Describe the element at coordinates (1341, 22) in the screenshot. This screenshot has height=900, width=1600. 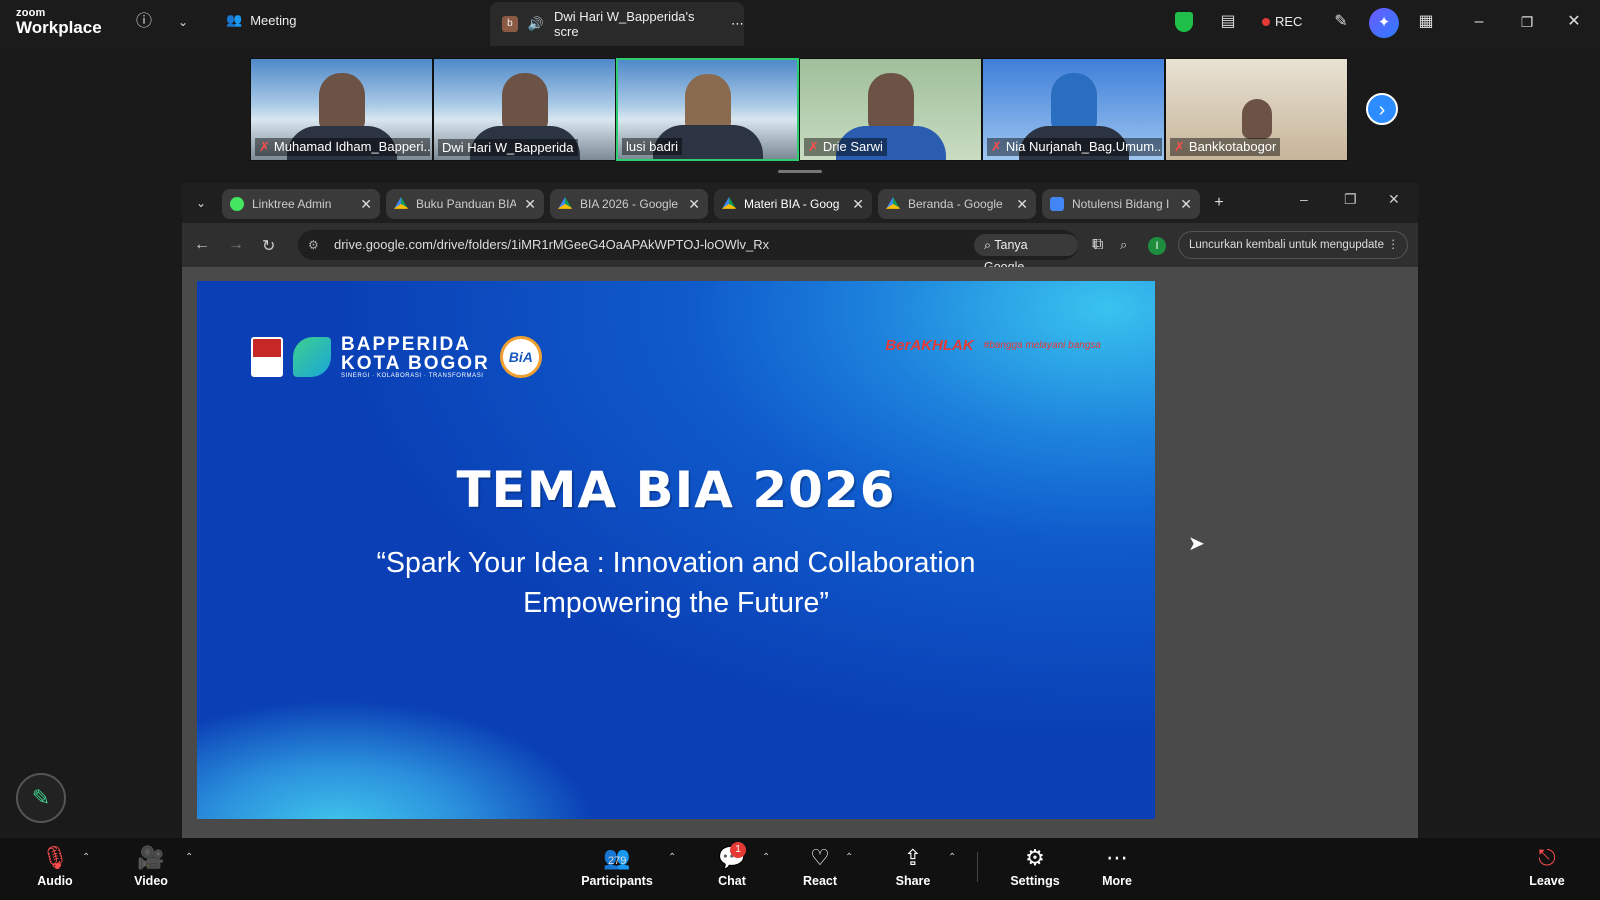
I see `pencil-icon: ✎` at that location.